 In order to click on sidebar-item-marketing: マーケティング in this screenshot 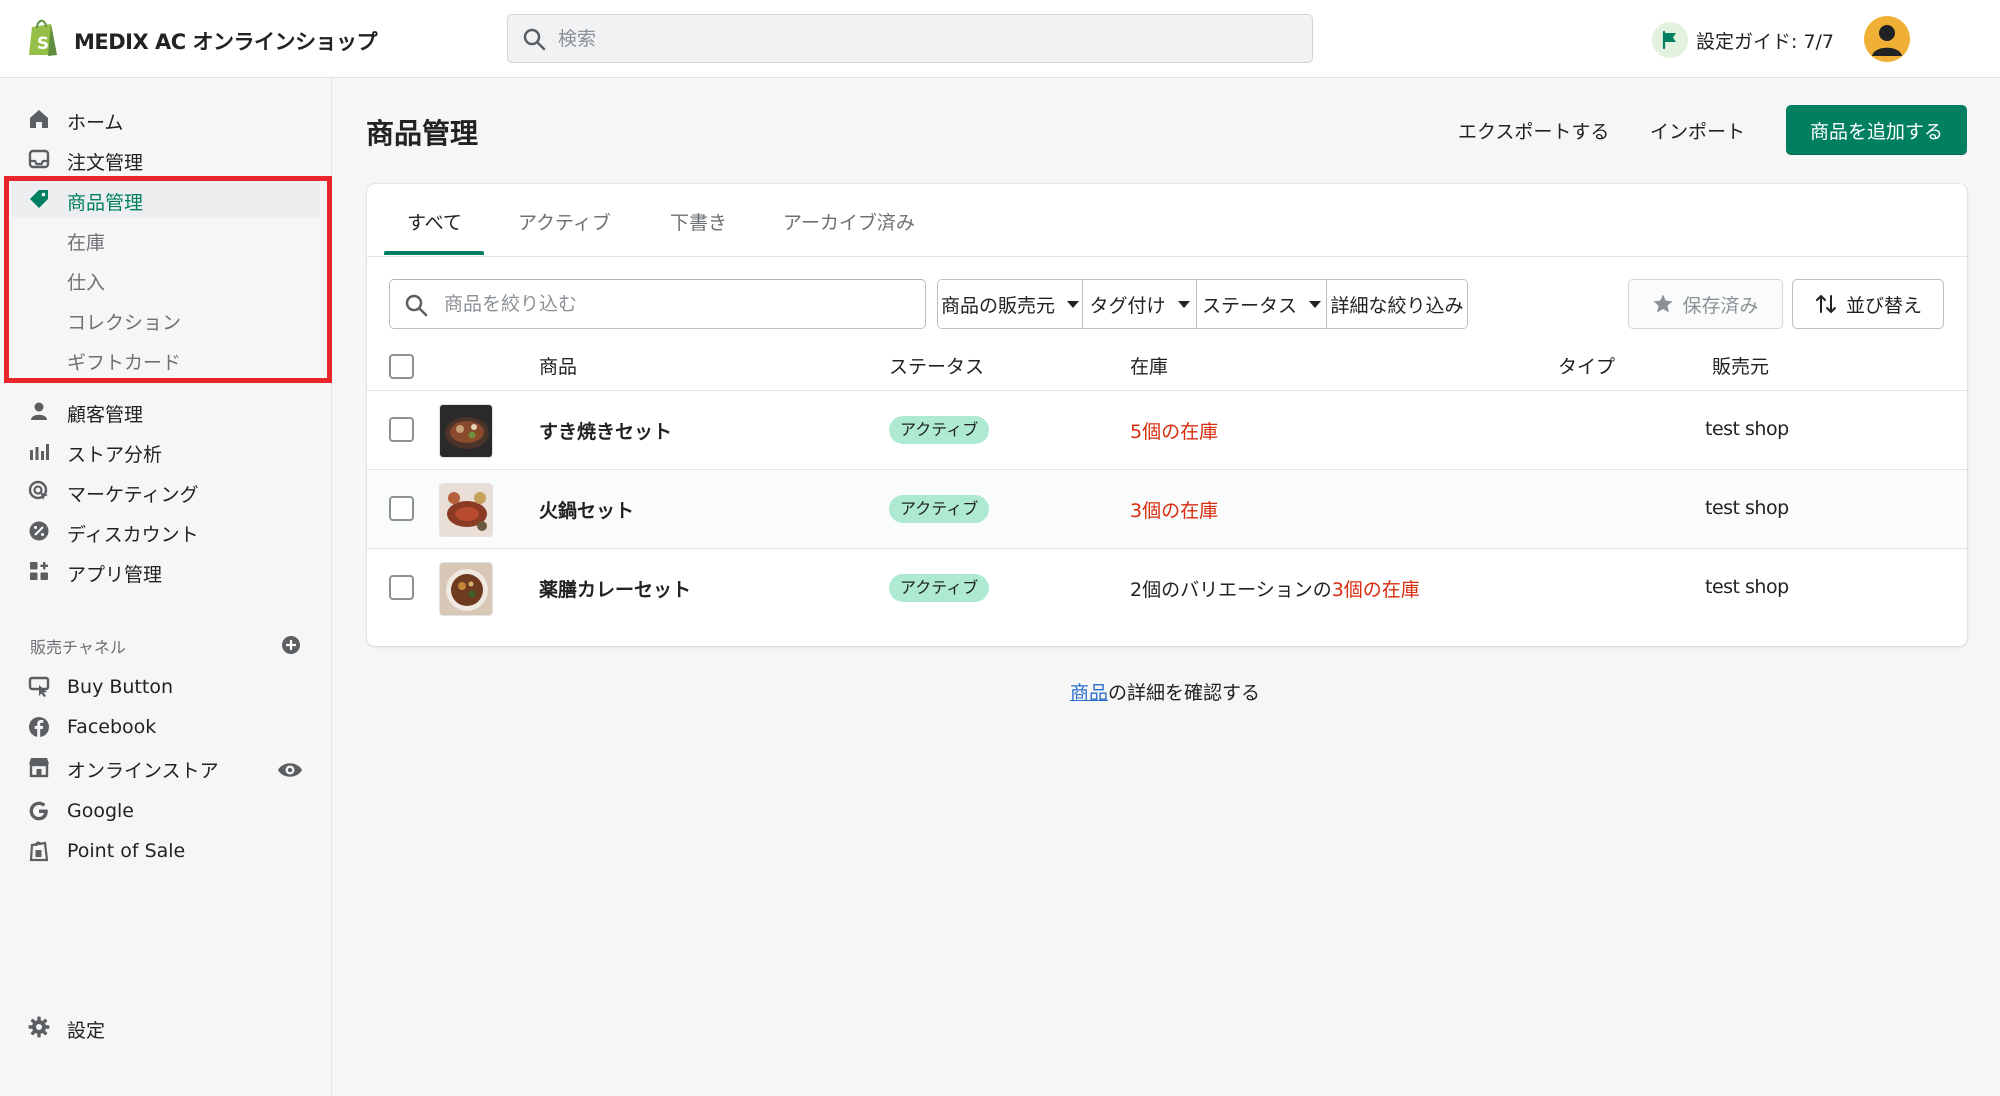, I will do `click(166, 491)`.